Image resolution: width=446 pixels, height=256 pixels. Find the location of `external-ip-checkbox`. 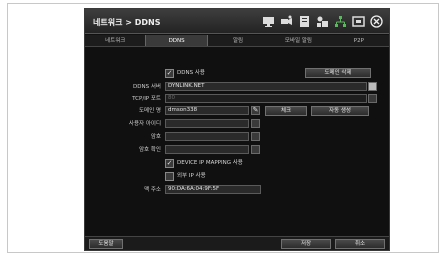

external-ip-checkbox is located at coordinates (169, 176).